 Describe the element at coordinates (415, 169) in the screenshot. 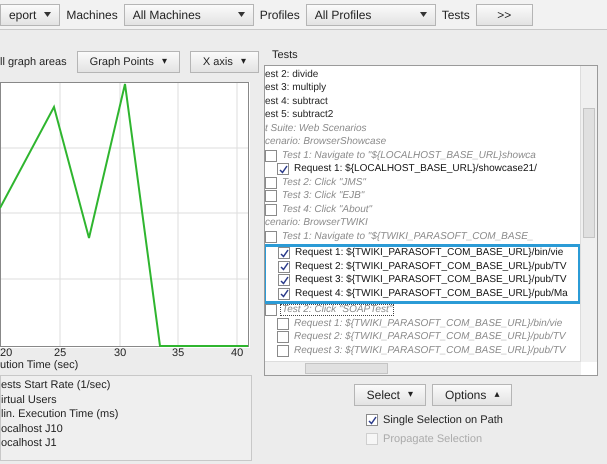

I see `tree-item: Request 1: ${LOCALHOST_BASE_URL}/showcase21/` at that location.